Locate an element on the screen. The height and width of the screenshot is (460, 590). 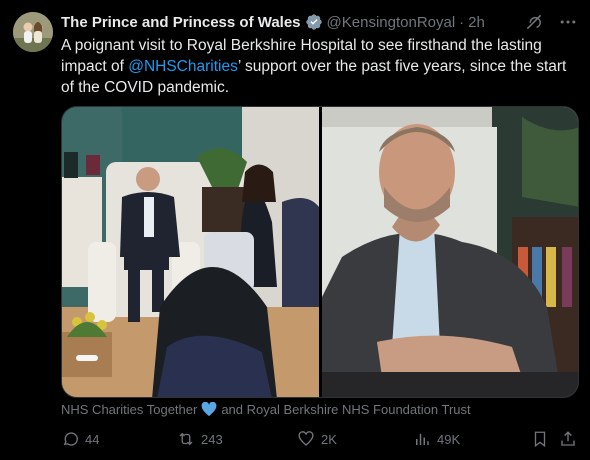
views-icon is located at coordinates (422, 439).